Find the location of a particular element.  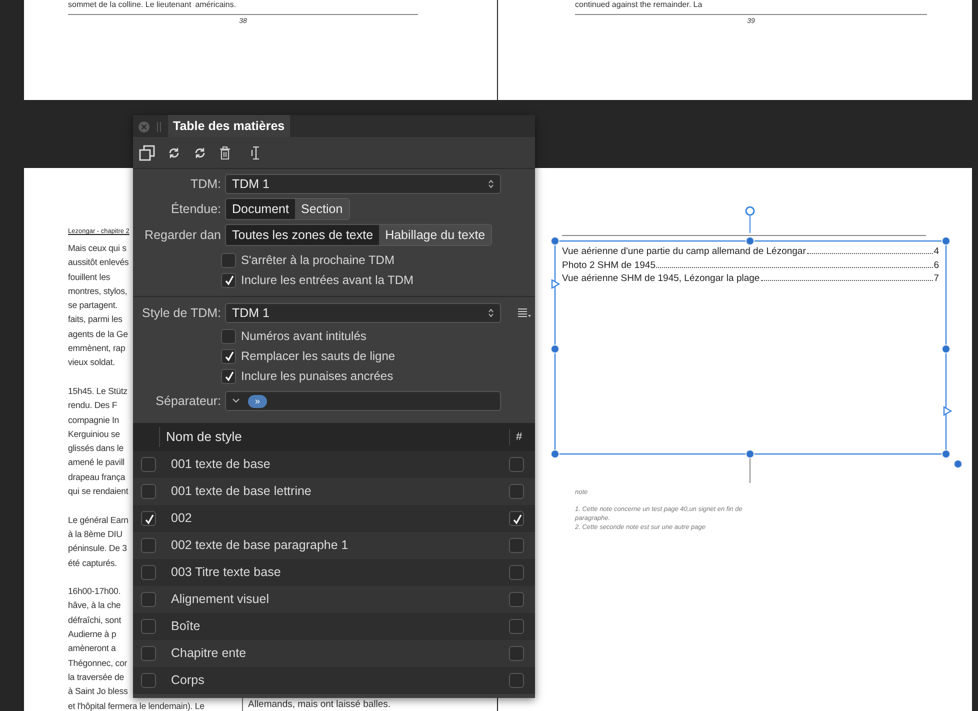

panel-tab: Table des matières is located at coordinates (229, 126).